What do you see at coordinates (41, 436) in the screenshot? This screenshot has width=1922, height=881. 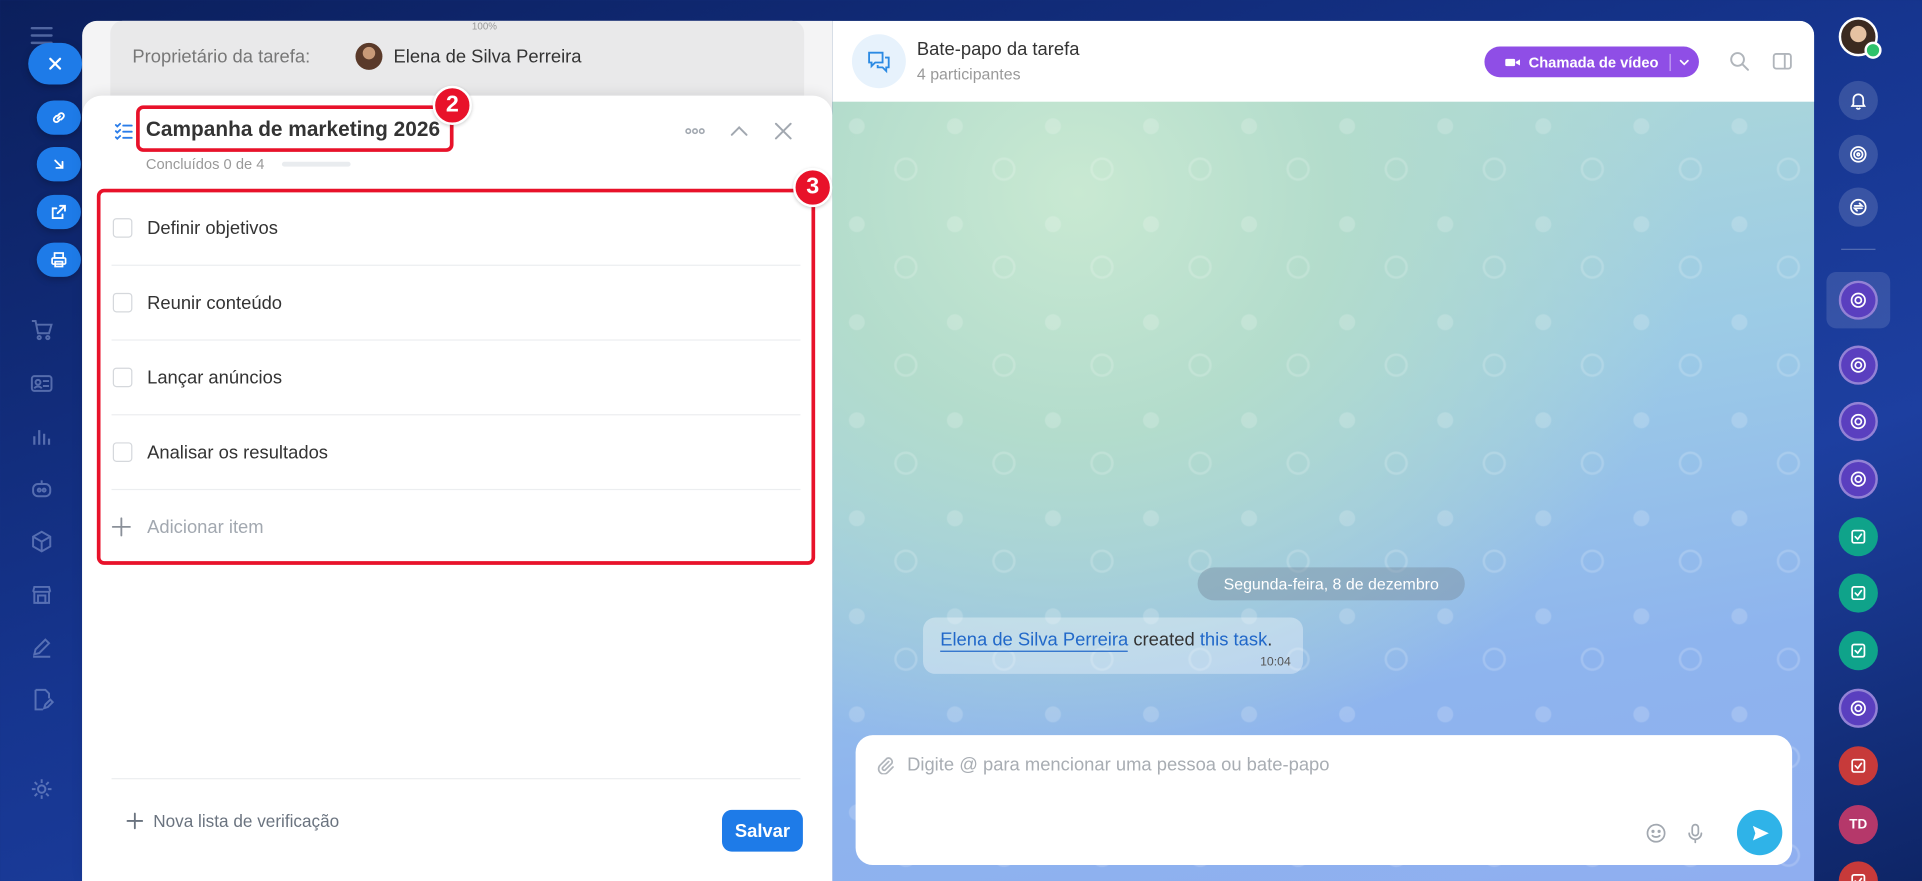 I see `bar-chart-icon` at bounding box center [41, 436].